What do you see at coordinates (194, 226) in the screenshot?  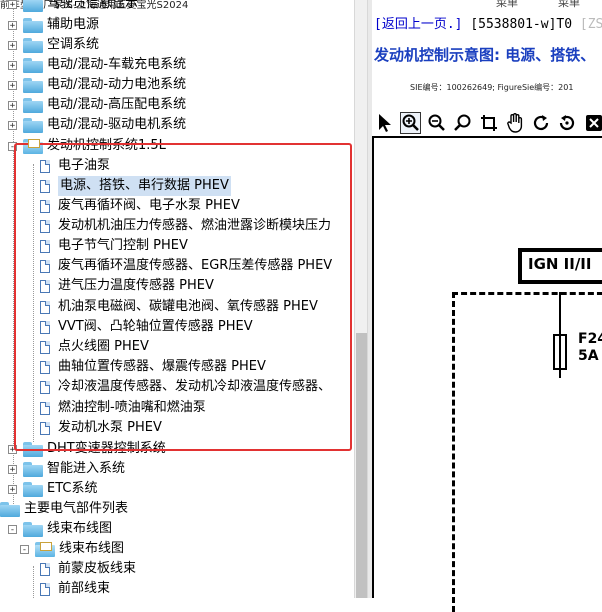 I see `tree-item-label: 发动机机油压力传感器、燃油泄露诊断模块压力` at bounding box center [194, 226].